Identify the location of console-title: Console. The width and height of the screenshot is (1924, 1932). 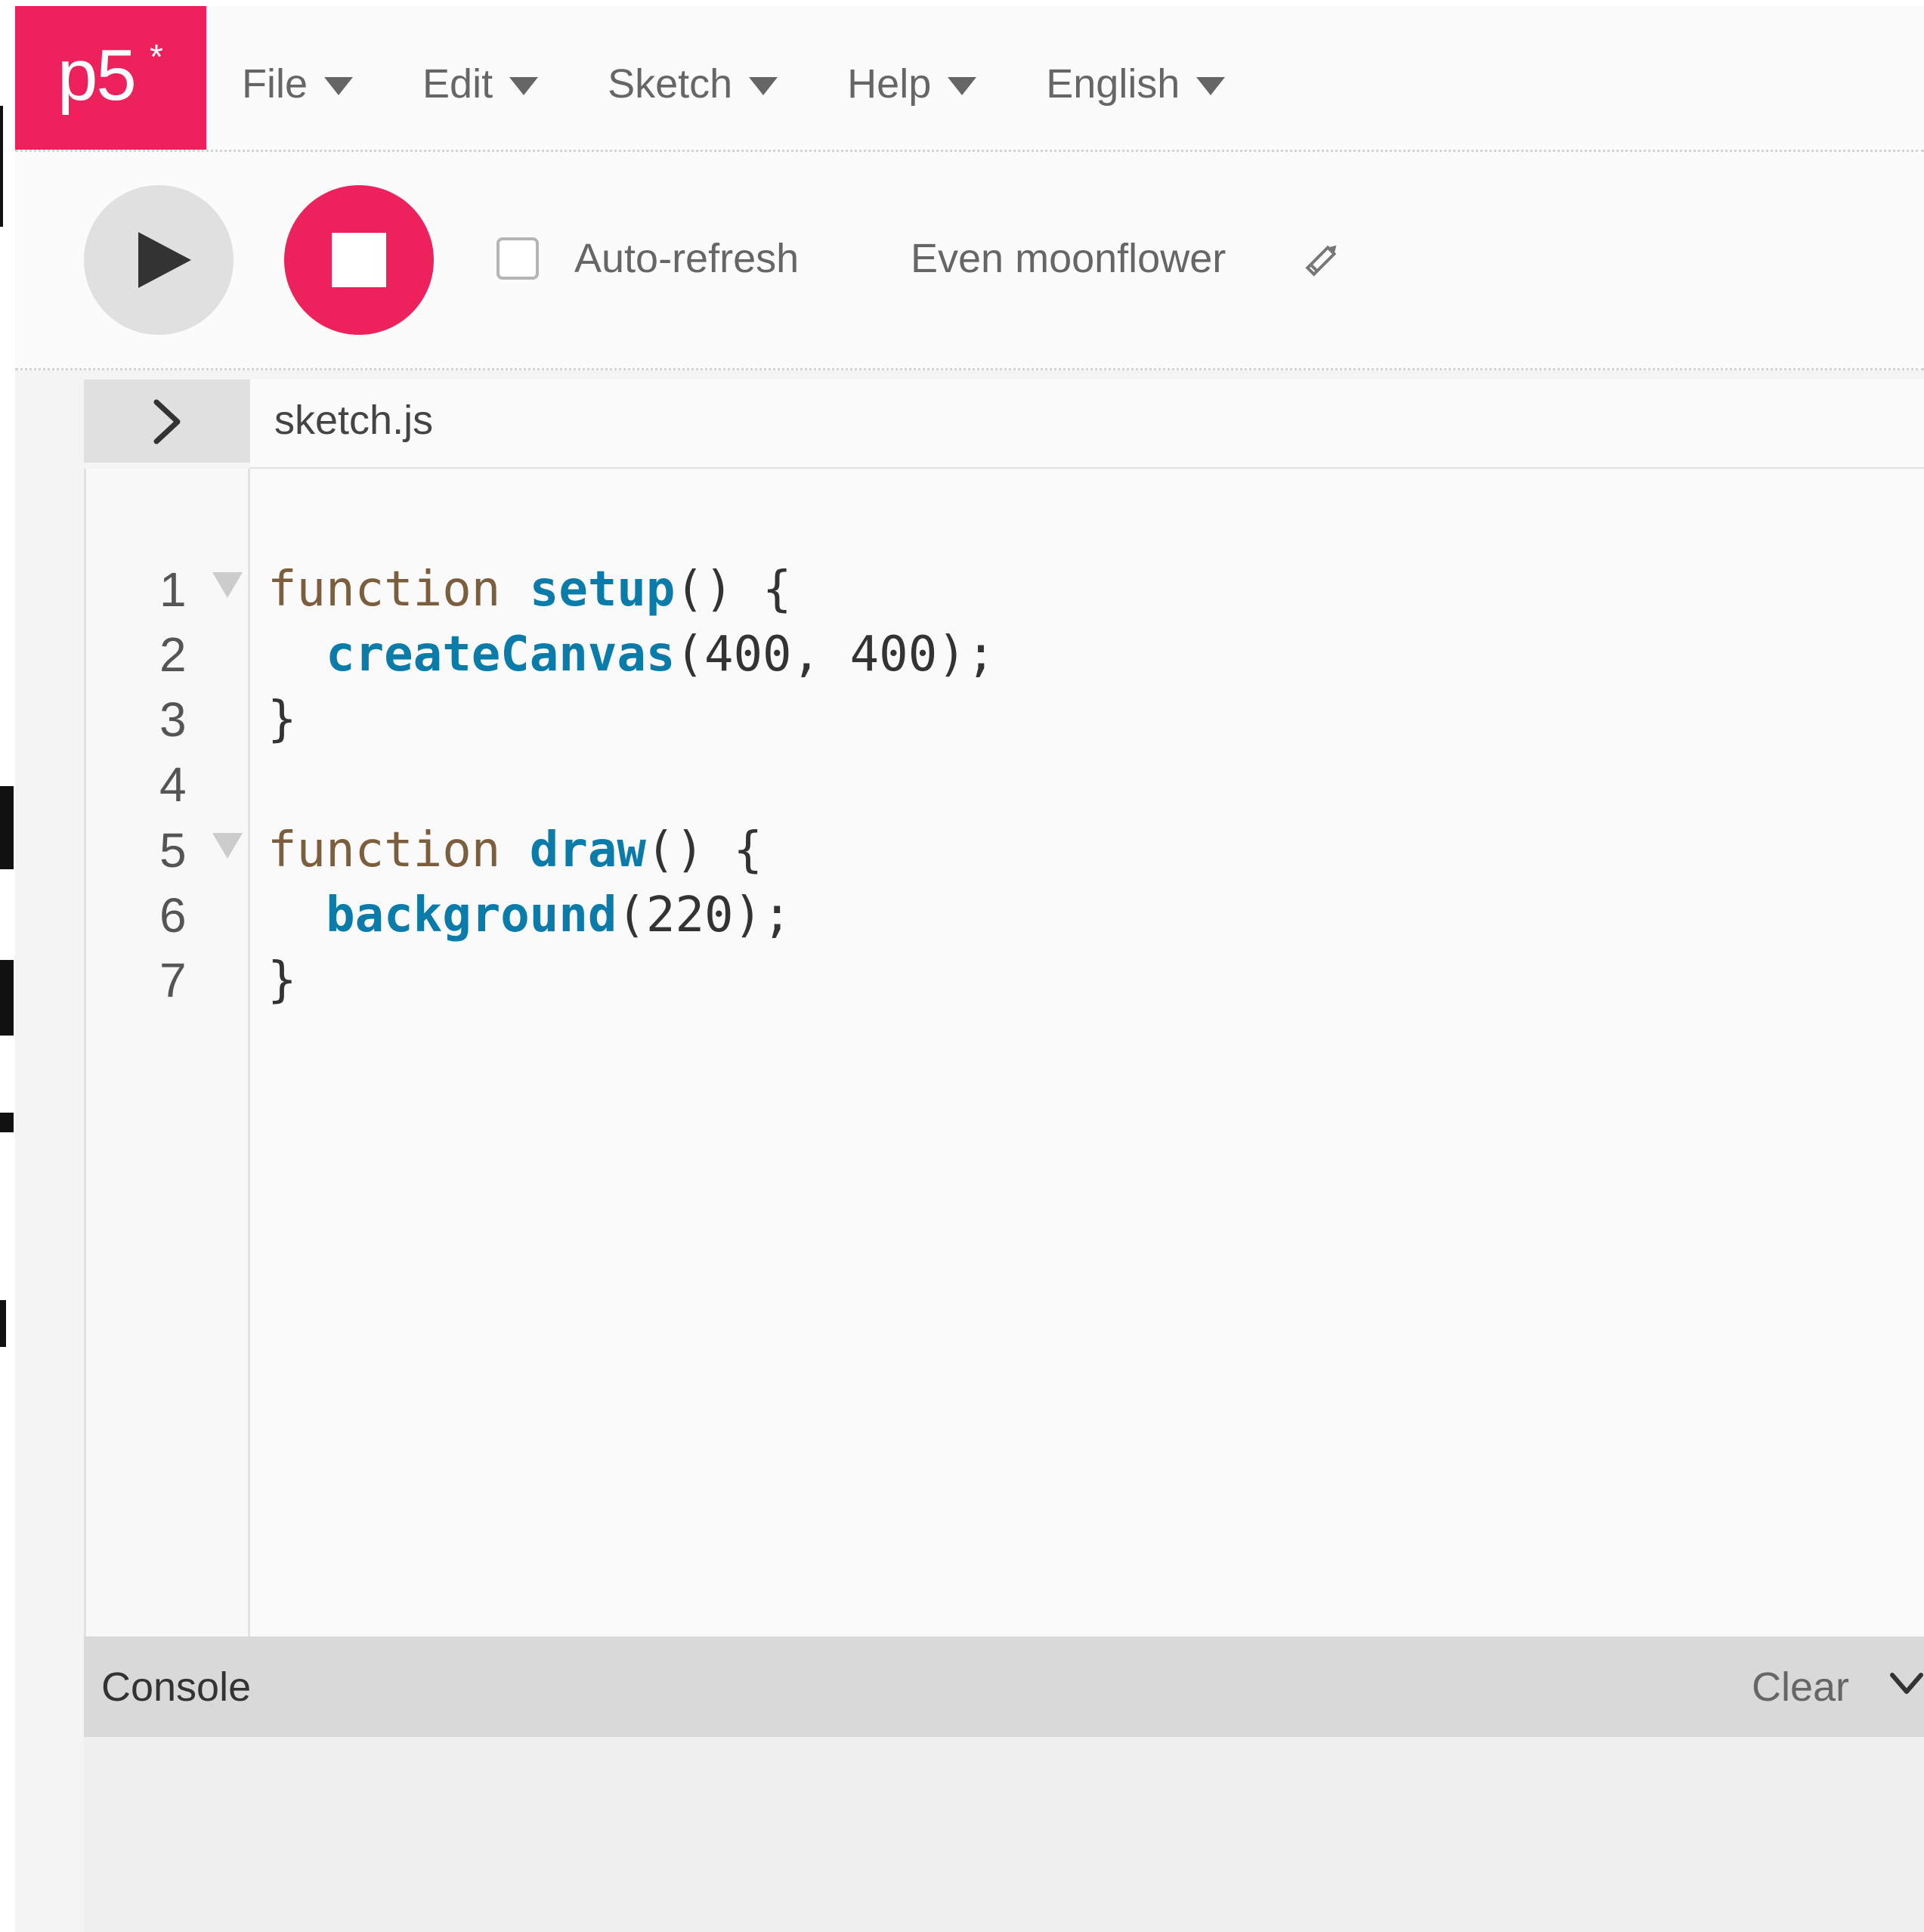
(176, 1687).